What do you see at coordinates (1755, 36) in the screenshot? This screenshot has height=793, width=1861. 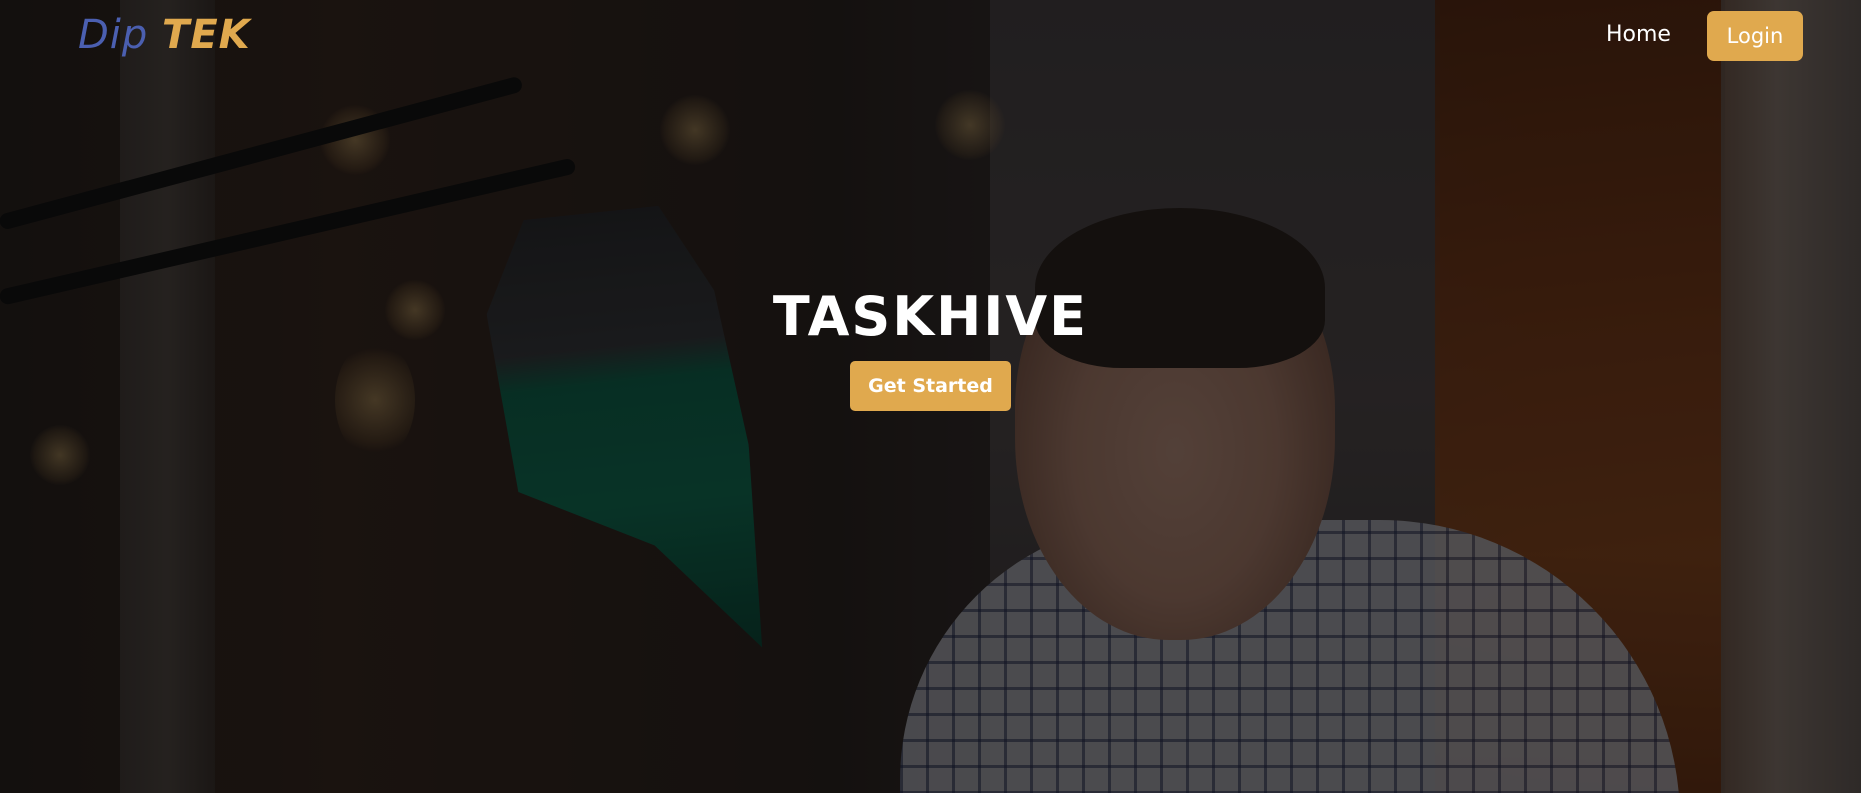 I see `login-button: Login` at bounding box center [1755, 36].